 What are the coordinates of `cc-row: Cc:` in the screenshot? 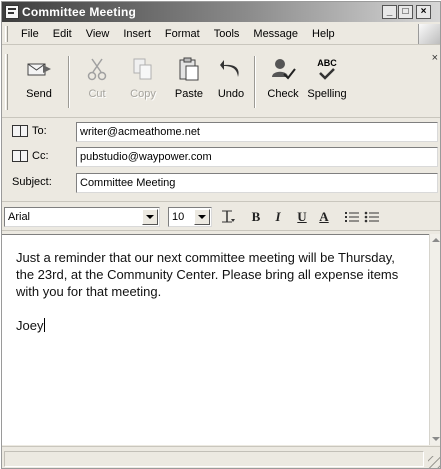 It's located at (221, 157).